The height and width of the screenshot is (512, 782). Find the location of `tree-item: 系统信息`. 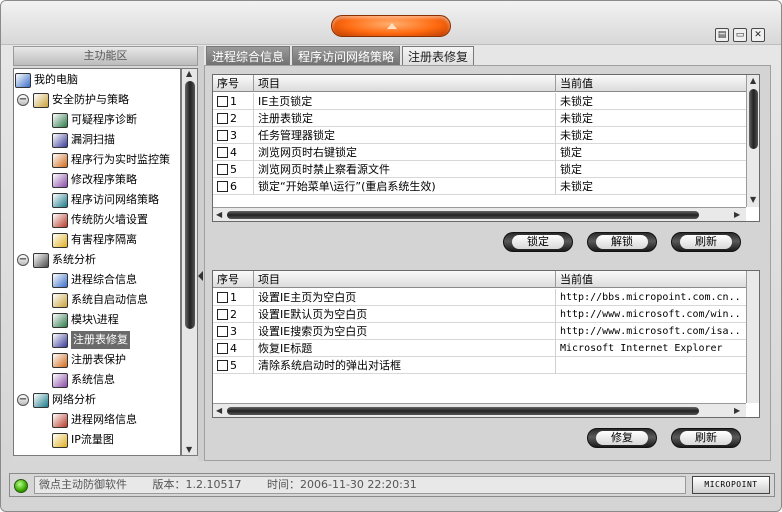

tree-item: 系统信息 is located at coordinates (83, 380).